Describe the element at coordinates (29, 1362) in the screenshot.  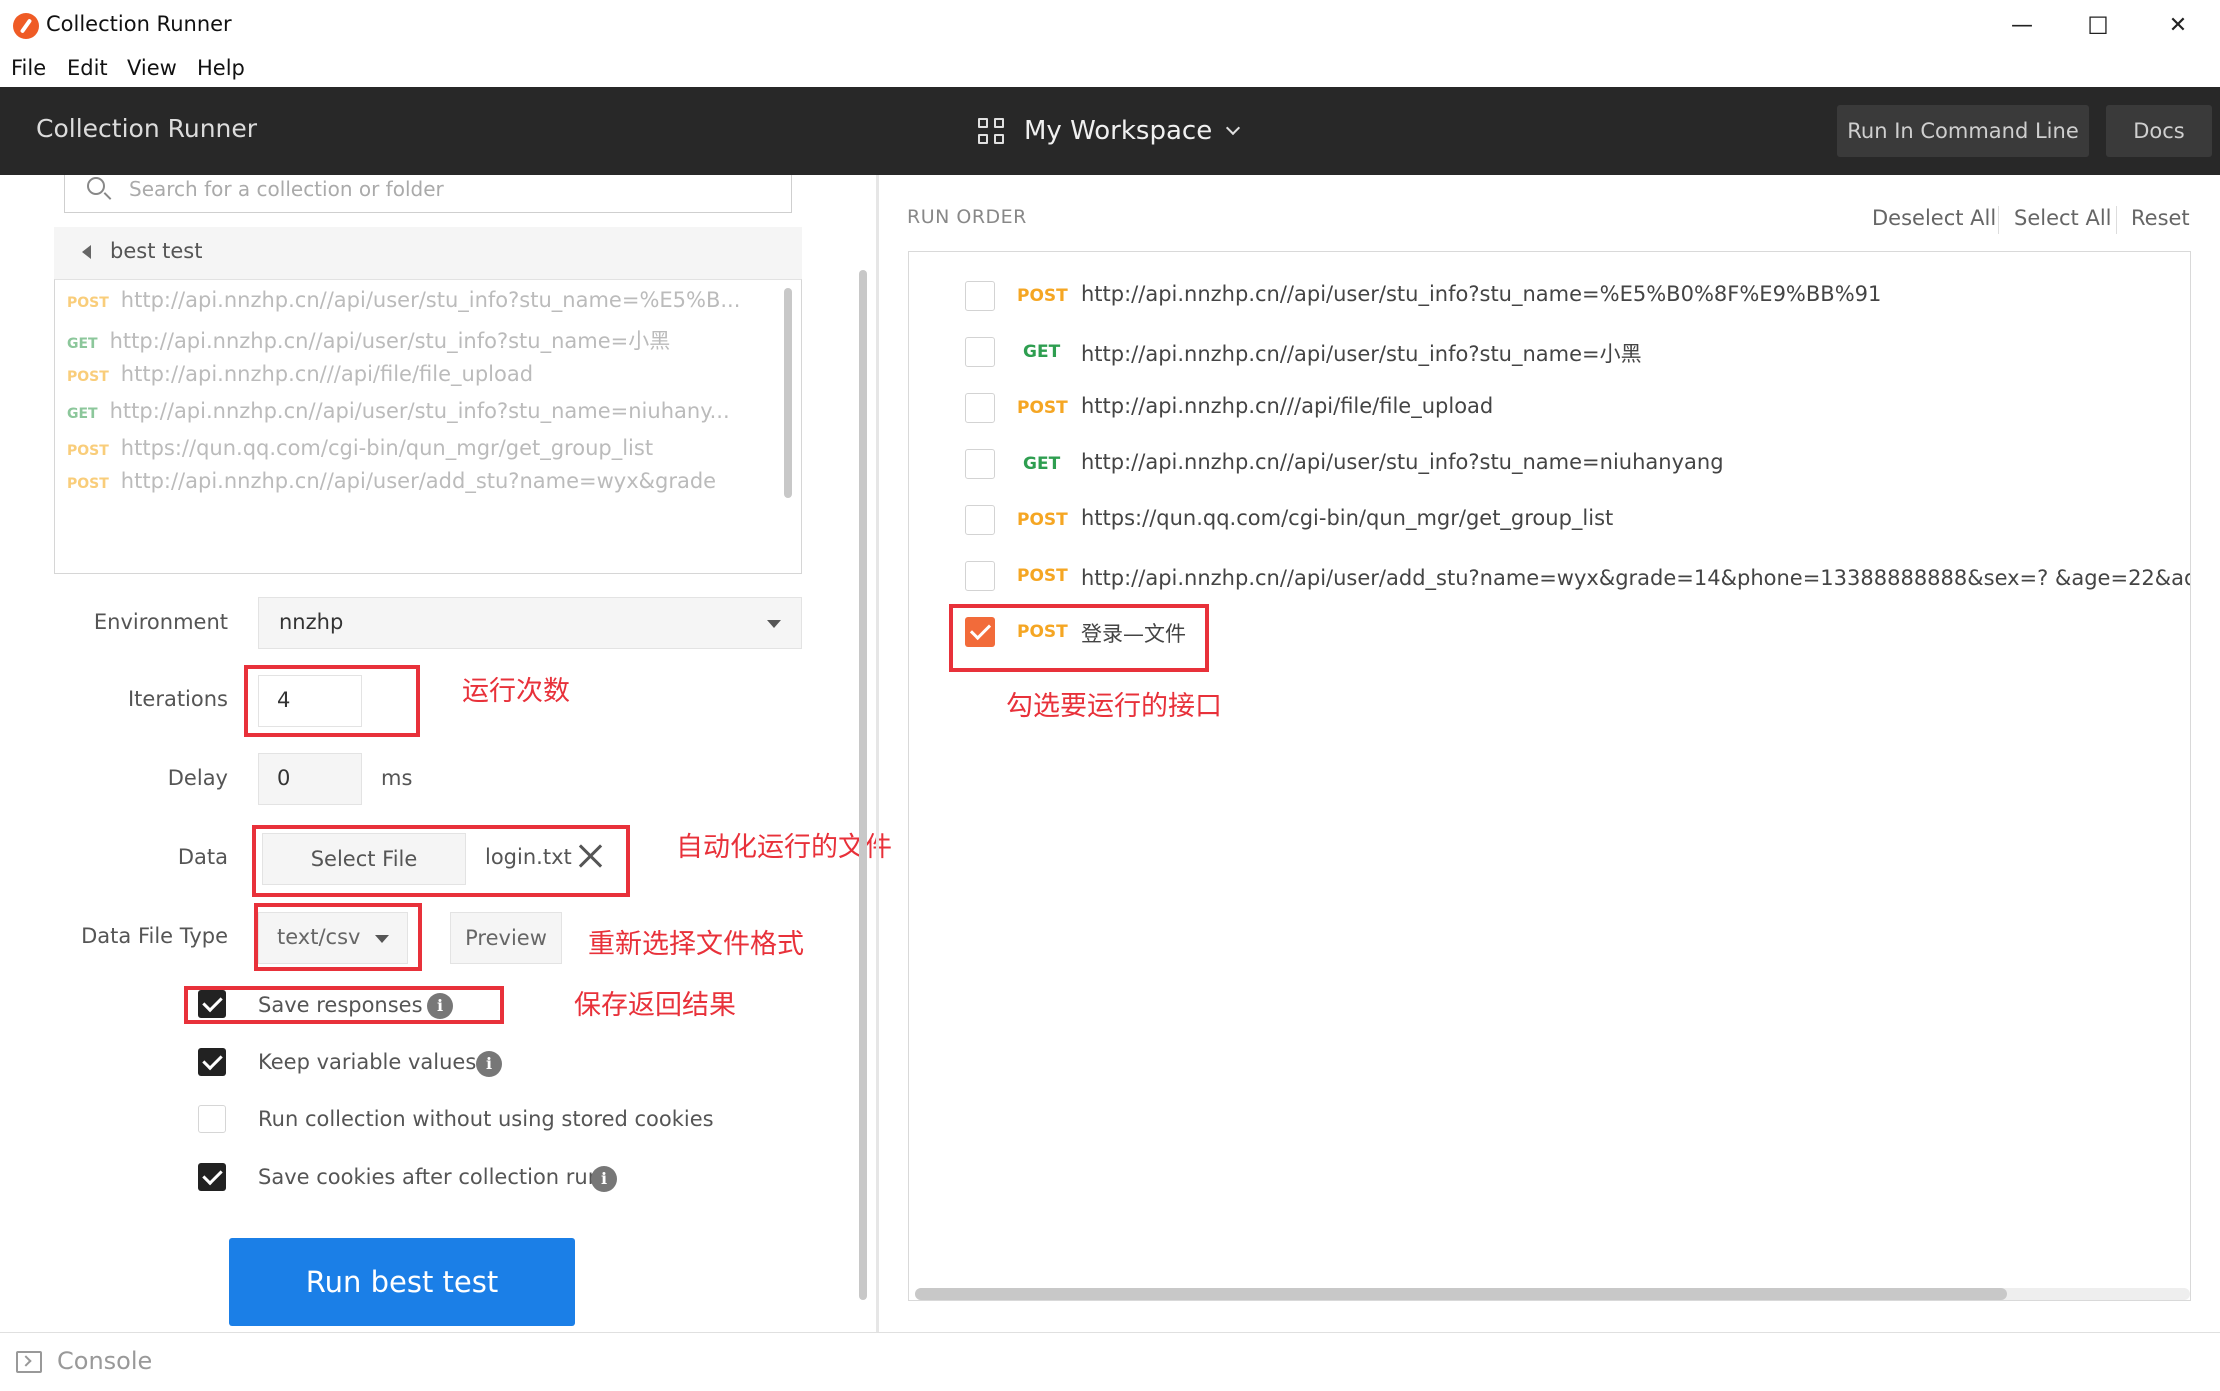
I see `console-icon` at that location.